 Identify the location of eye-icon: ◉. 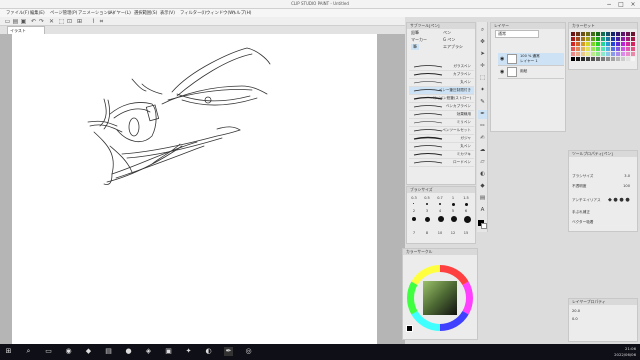
(502, 59).